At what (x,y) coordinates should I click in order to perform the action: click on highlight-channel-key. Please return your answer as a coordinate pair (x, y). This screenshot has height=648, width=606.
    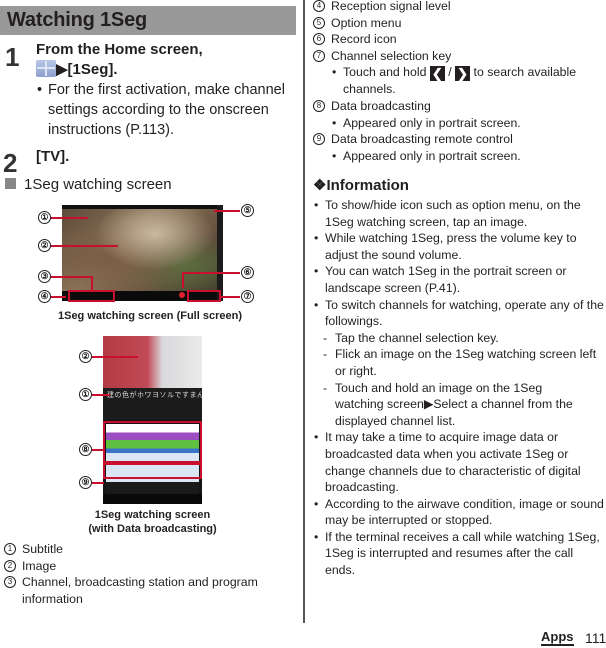
    Looking at the image, I should click on (204, 296).